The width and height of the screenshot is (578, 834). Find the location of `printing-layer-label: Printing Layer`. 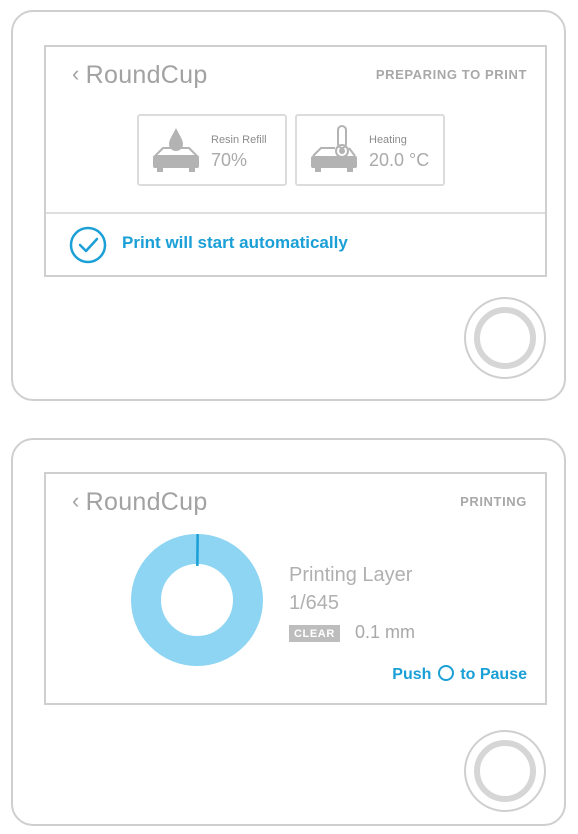

printing-layer-label: Printing Layer is located at coordinates (351, 575).